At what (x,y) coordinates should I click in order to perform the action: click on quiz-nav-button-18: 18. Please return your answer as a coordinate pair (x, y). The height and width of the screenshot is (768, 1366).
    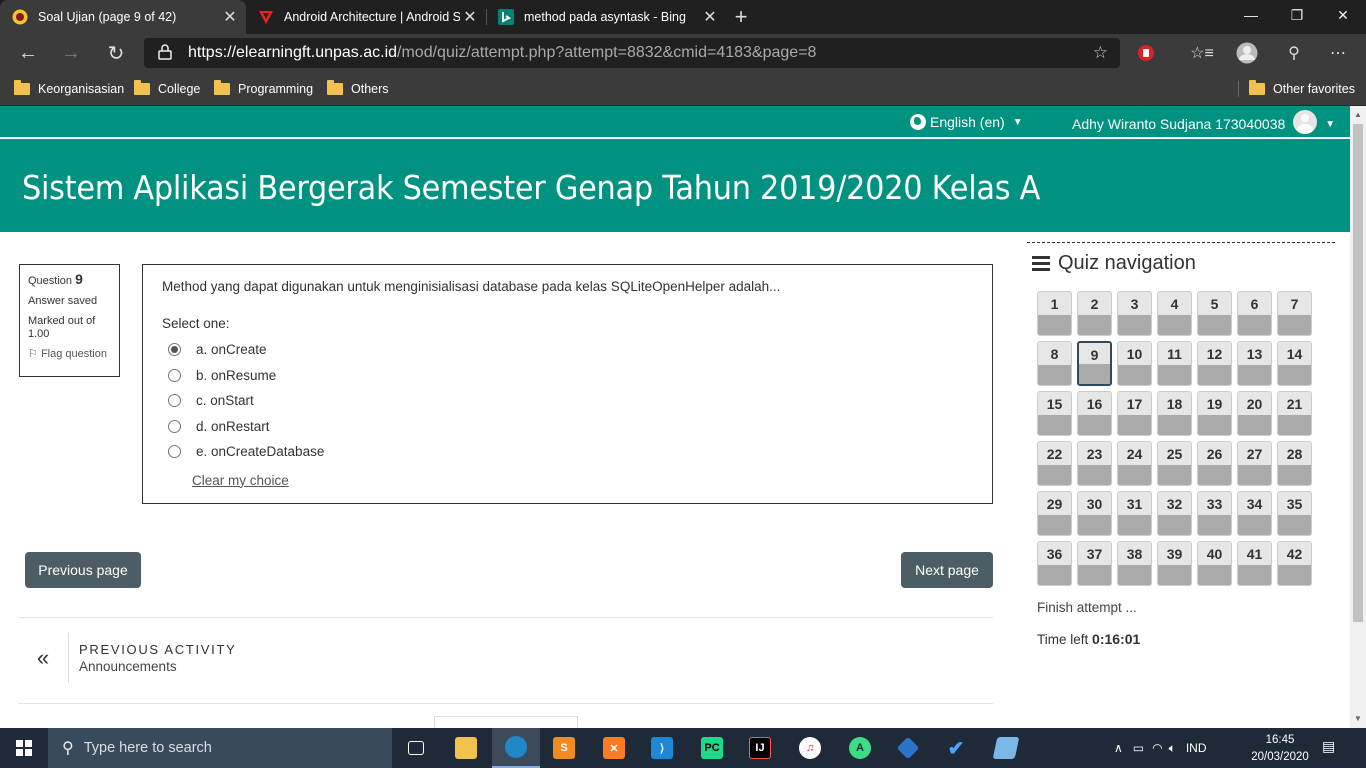
    Looking at the image, I should click on (1174, 413).